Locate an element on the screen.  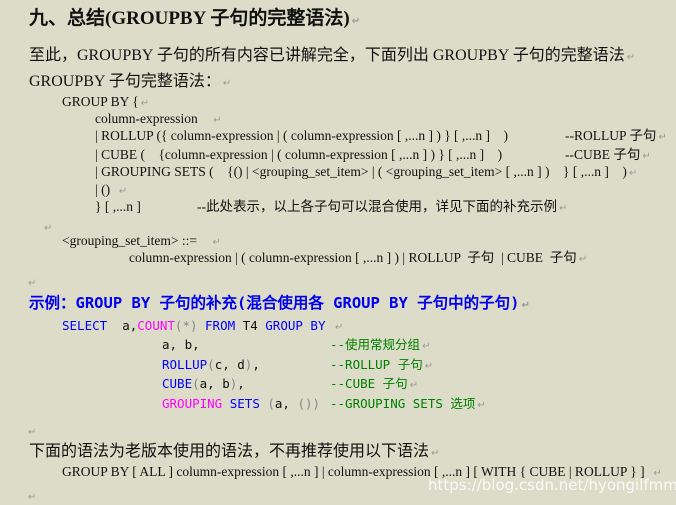
code-token: SETS is located at coordinates (245, 403).